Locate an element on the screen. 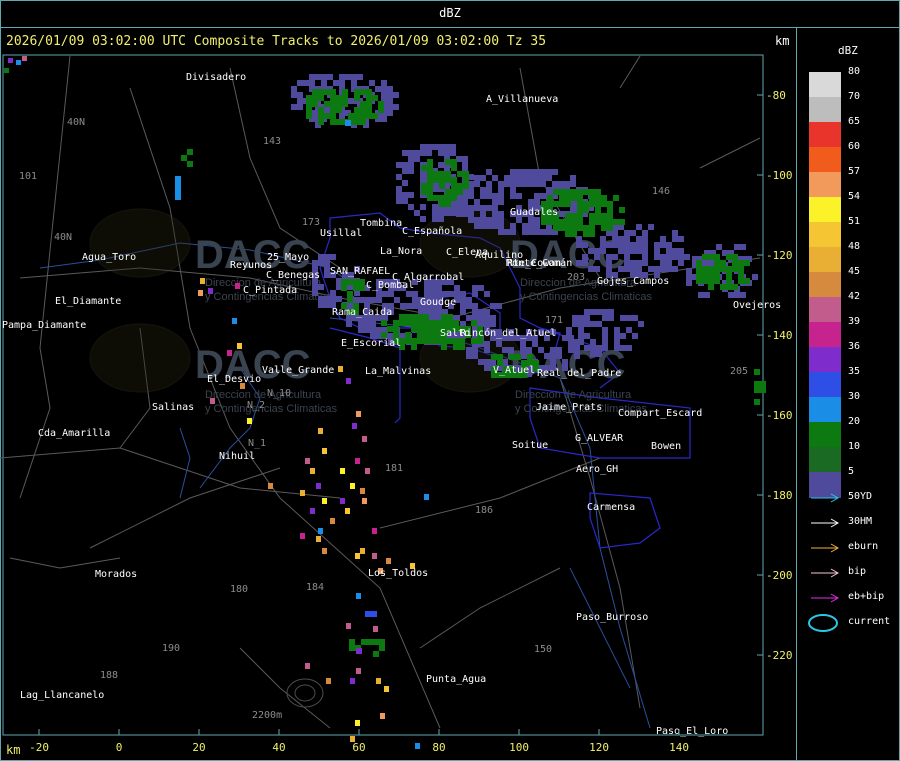 This screenshot has height=761, width=900. place-label: Monte_Comán is located at coordinates (539, 263).